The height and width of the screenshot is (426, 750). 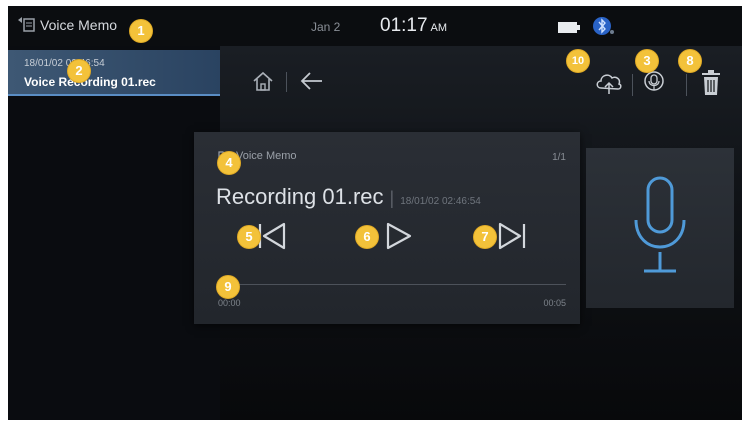 What do you see at coordinates (26, 24) in the screenshot?
I see `voice-memo-app-icon` at bounding box center [26, 24].